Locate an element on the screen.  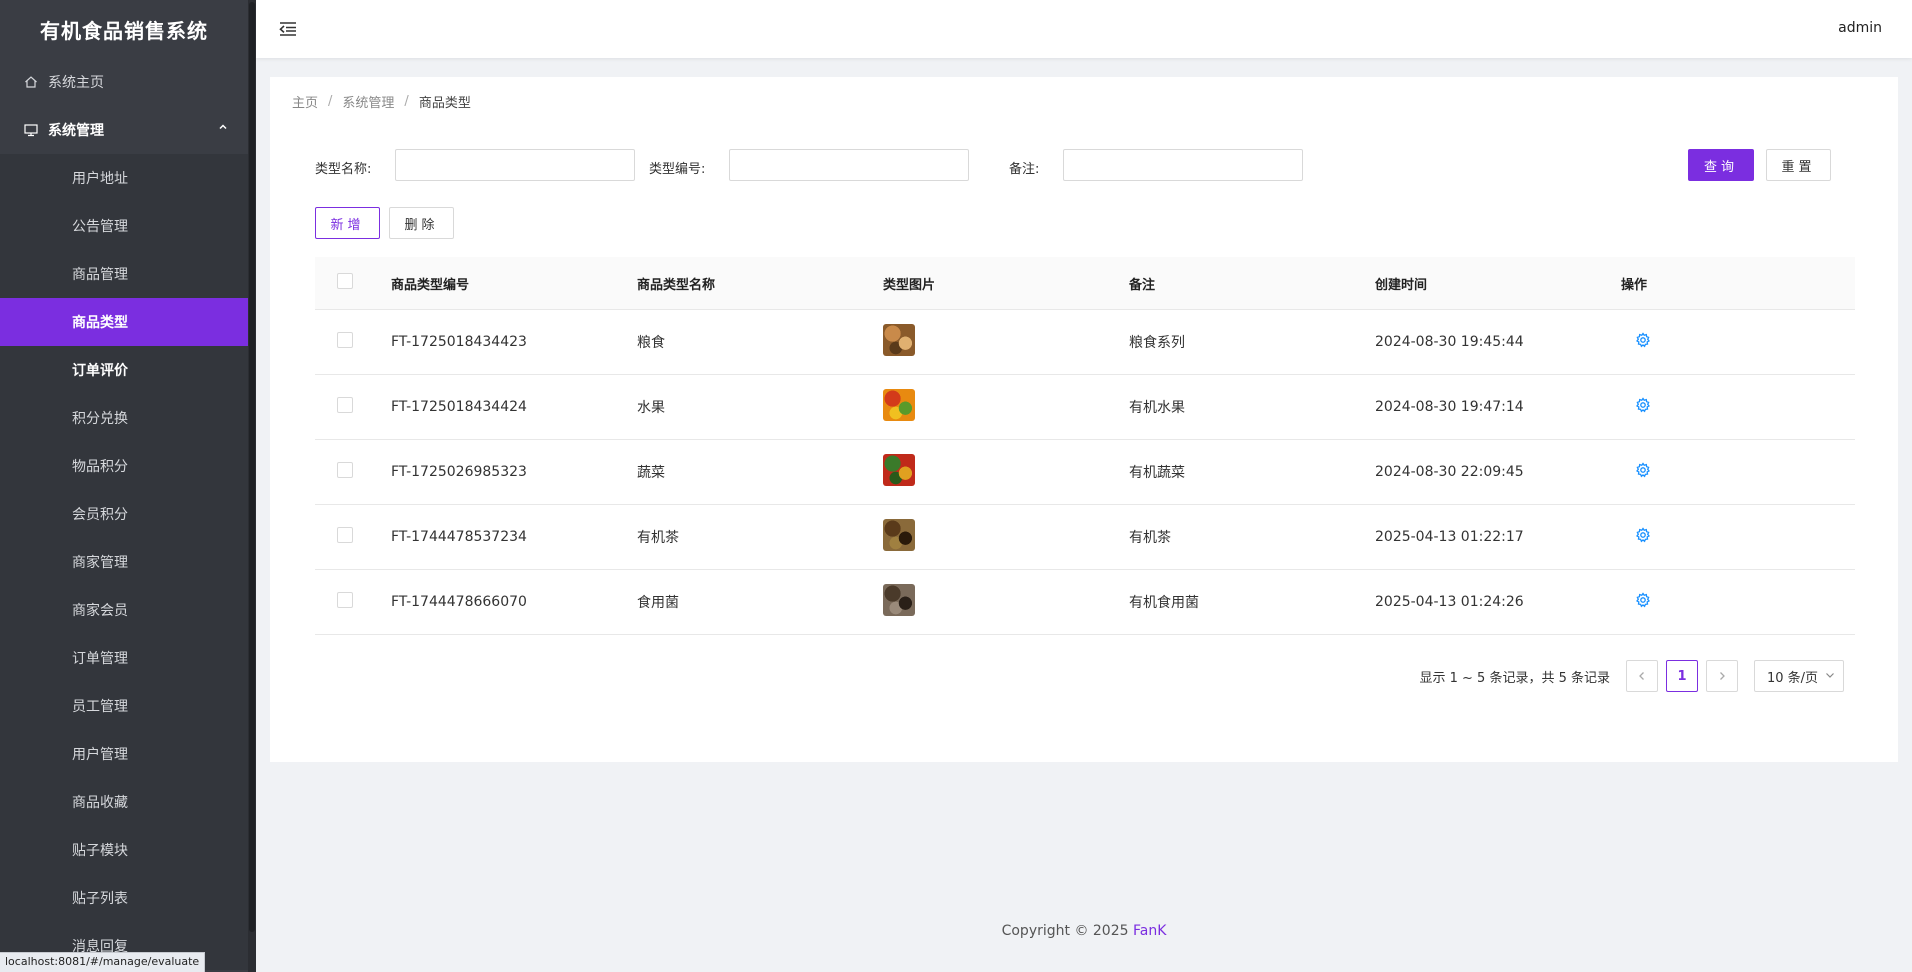
page-button: 1 is located at coordinates (1682, 676).